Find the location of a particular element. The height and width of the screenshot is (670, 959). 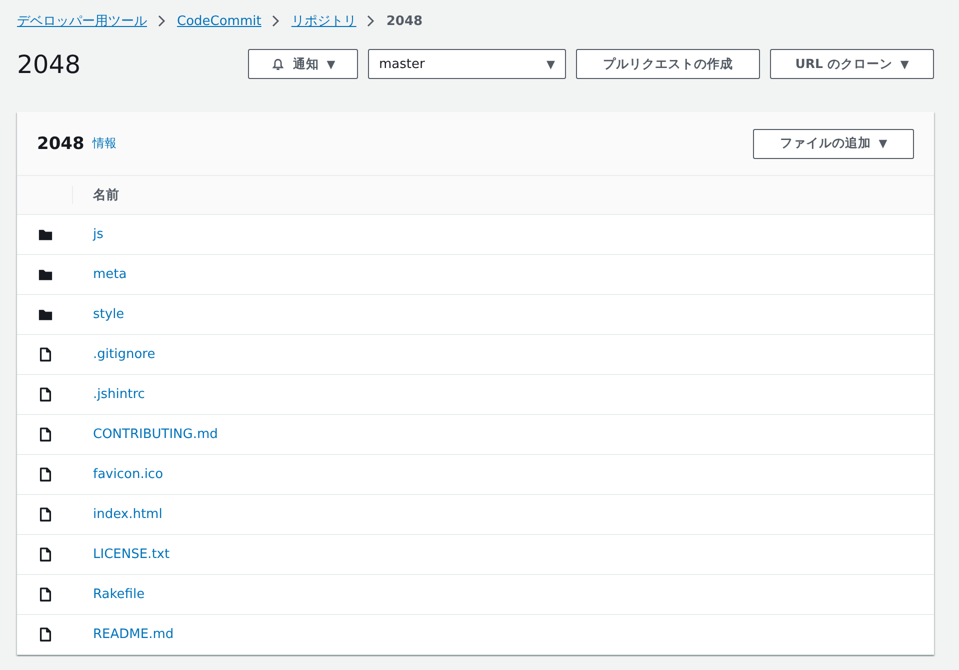

branch-select: master ▼ is located at coordinates (467, 64).